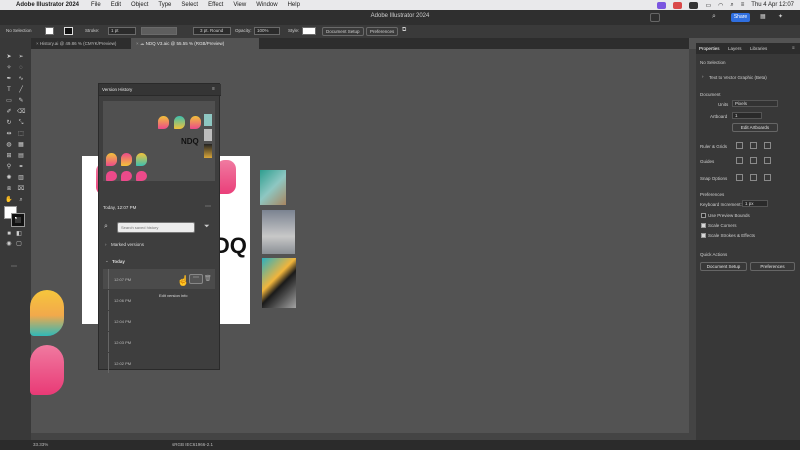 The image size is (800, 450). I want to click on menu-select: Select, so click(189, 5).